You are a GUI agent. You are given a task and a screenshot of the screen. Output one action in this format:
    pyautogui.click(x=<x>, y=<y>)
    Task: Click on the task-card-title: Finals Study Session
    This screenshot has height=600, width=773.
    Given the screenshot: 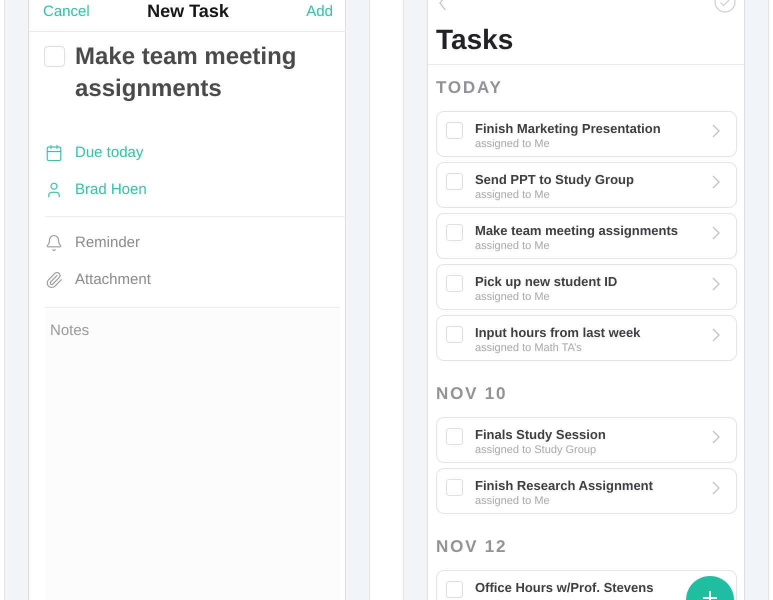 What is the action you would take?
    pyautogui.click(x=540, y=435)
    